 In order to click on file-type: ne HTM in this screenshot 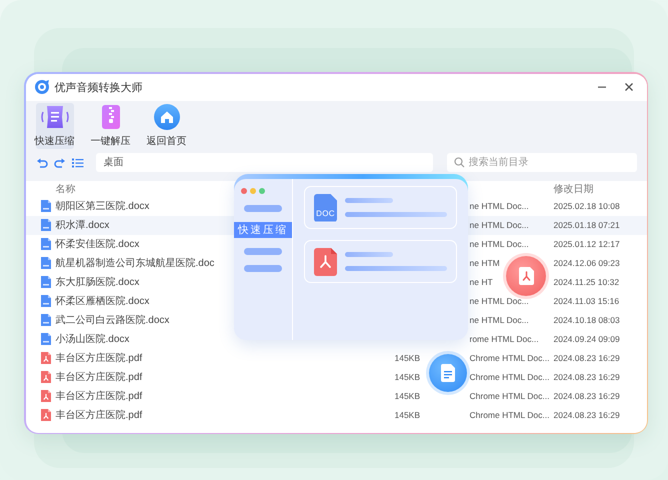, I will do `click(485, 263)`.